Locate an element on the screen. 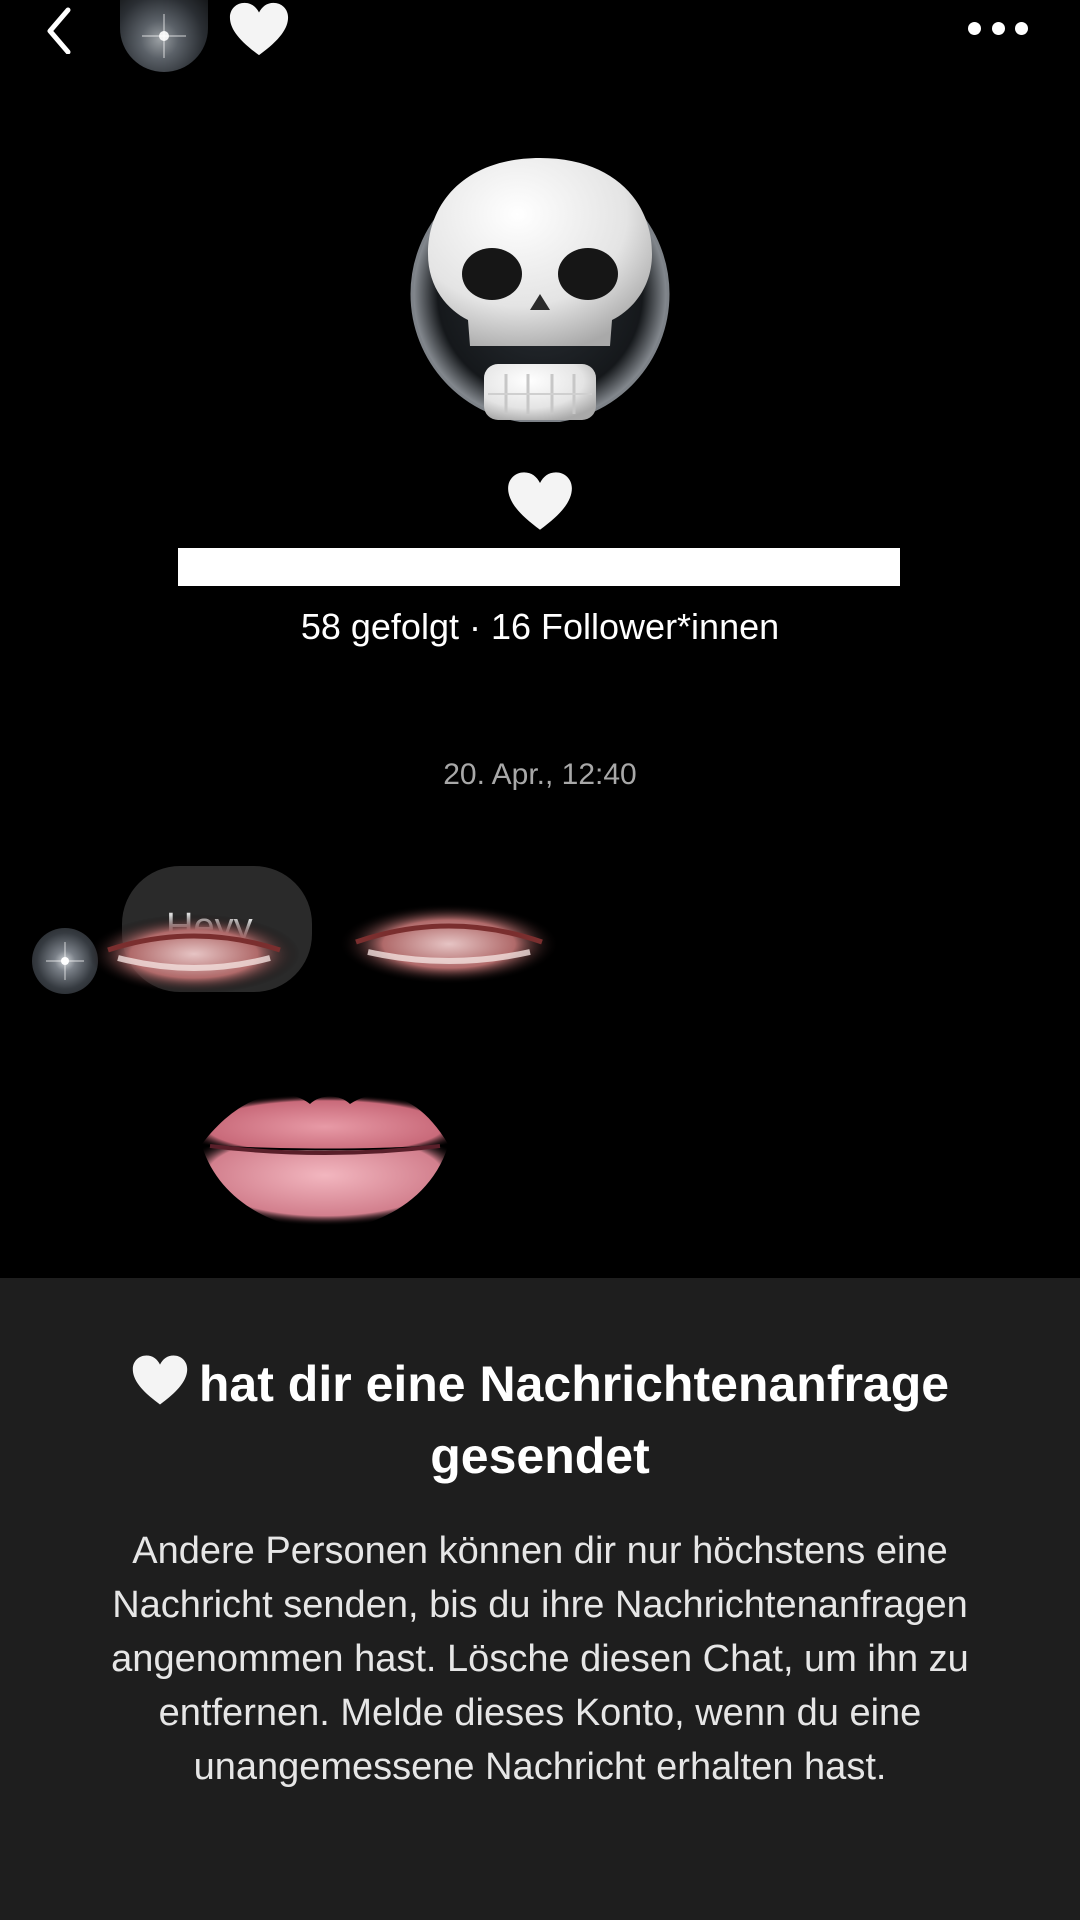 The height and width of the screenshot is (1920, 1080). closed-eye-sticker-right is located at coordinates (449, 944).